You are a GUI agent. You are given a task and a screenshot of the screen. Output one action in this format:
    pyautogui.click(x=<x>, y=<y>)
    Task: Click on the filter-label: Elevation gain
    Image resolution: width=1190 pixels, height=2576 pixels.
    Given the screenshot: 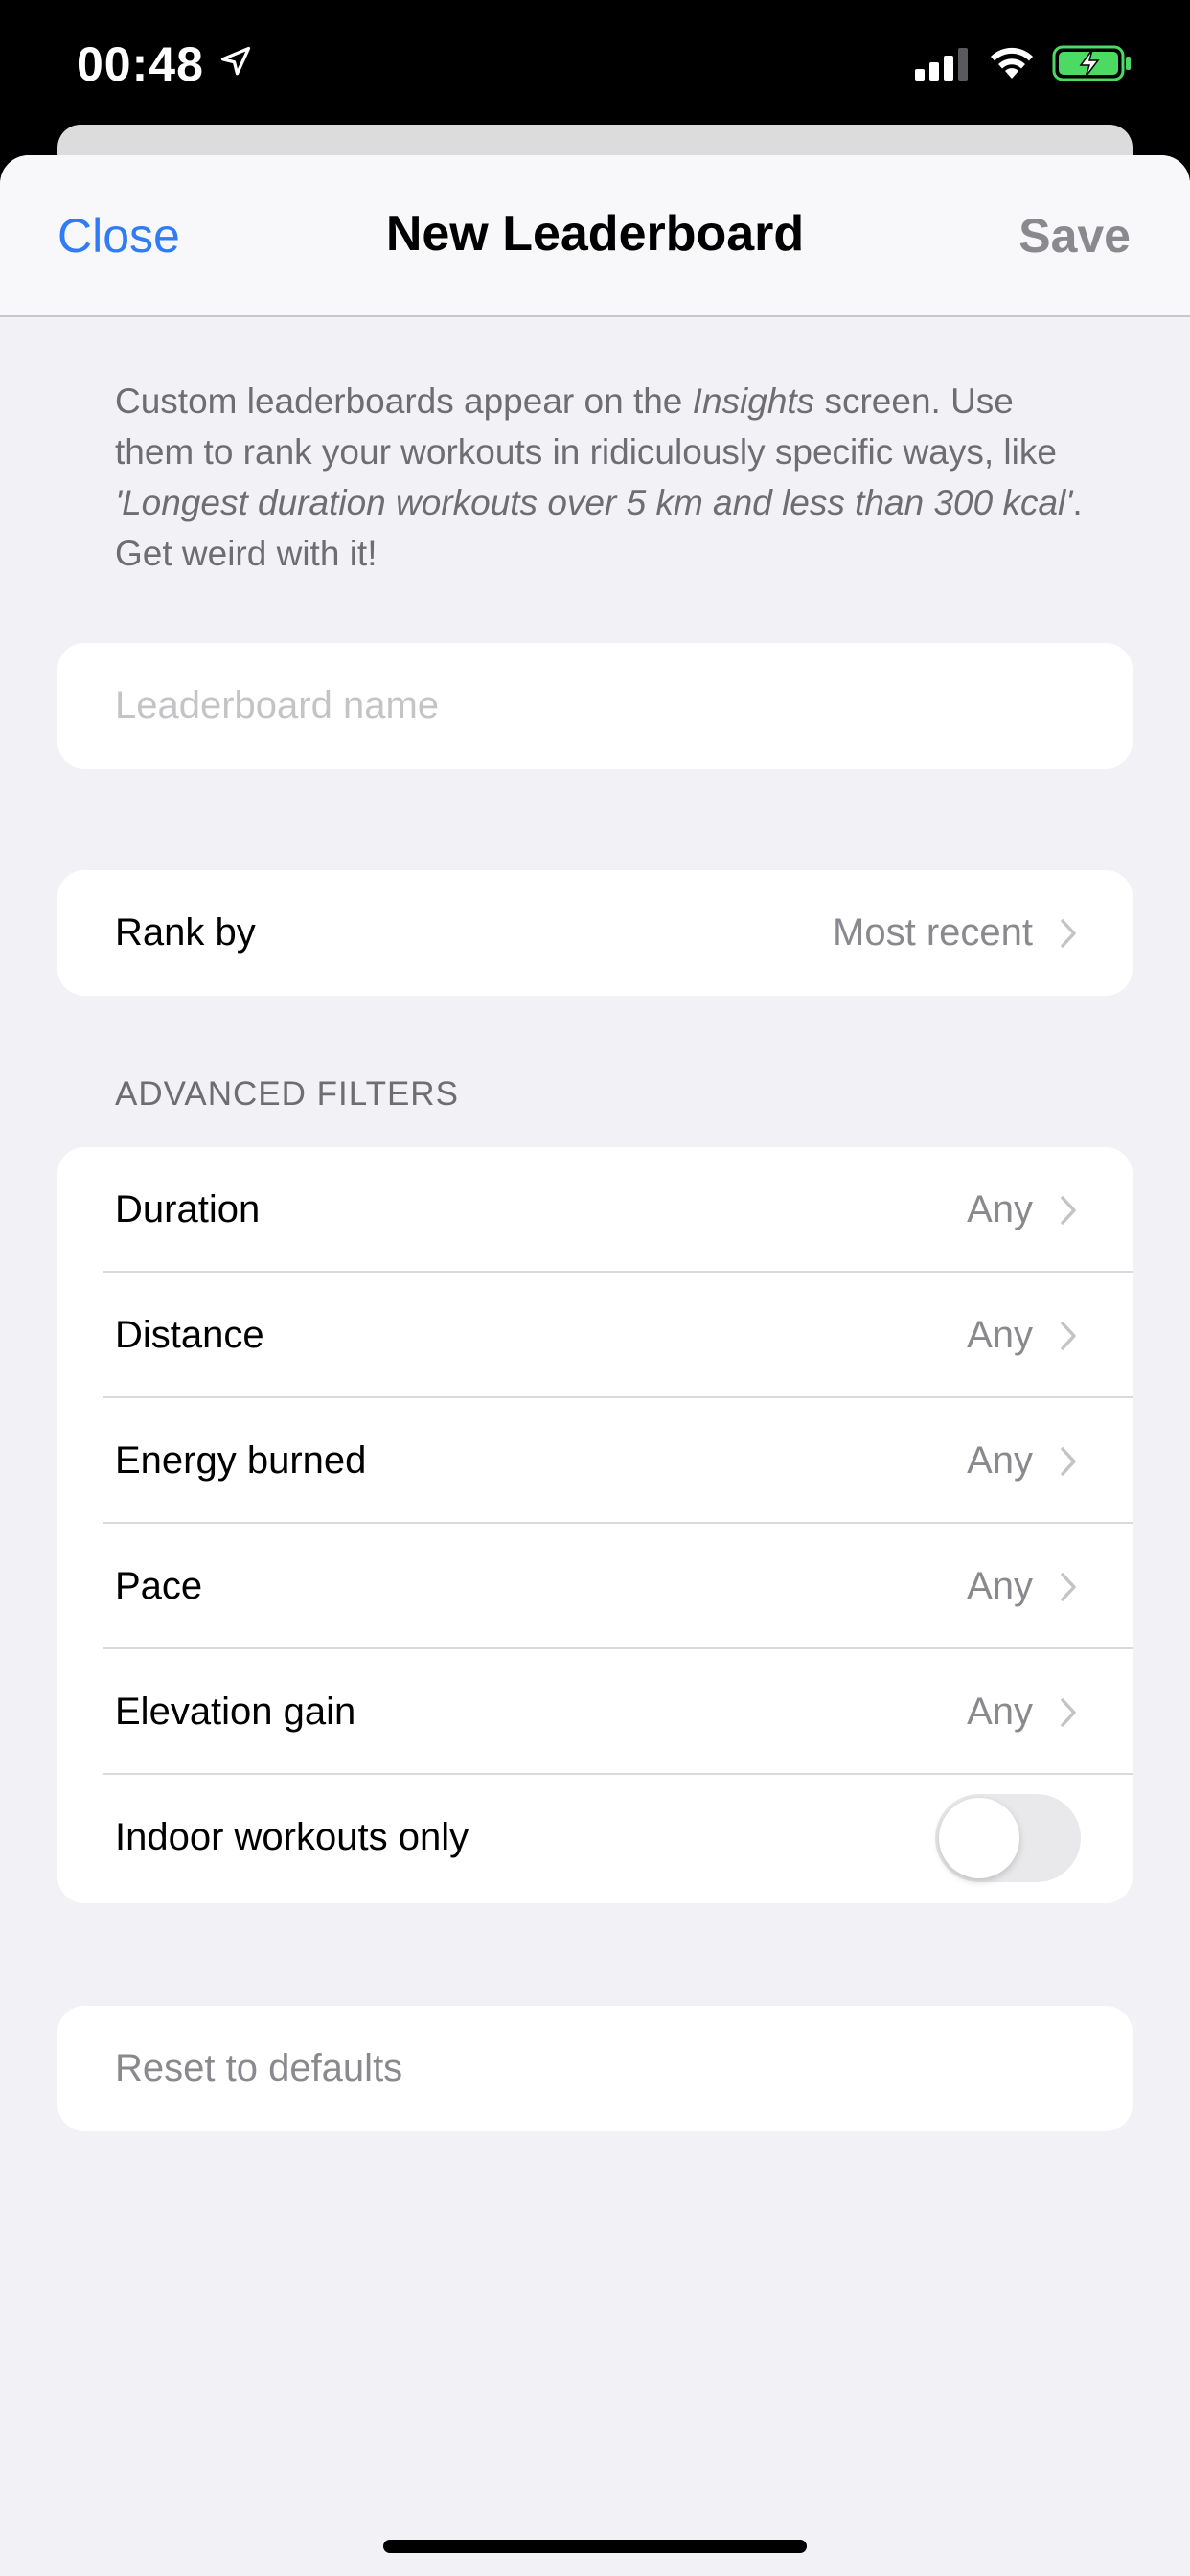 What is the action you would take?
    pyautogui.click(x=236, y=1711)
    